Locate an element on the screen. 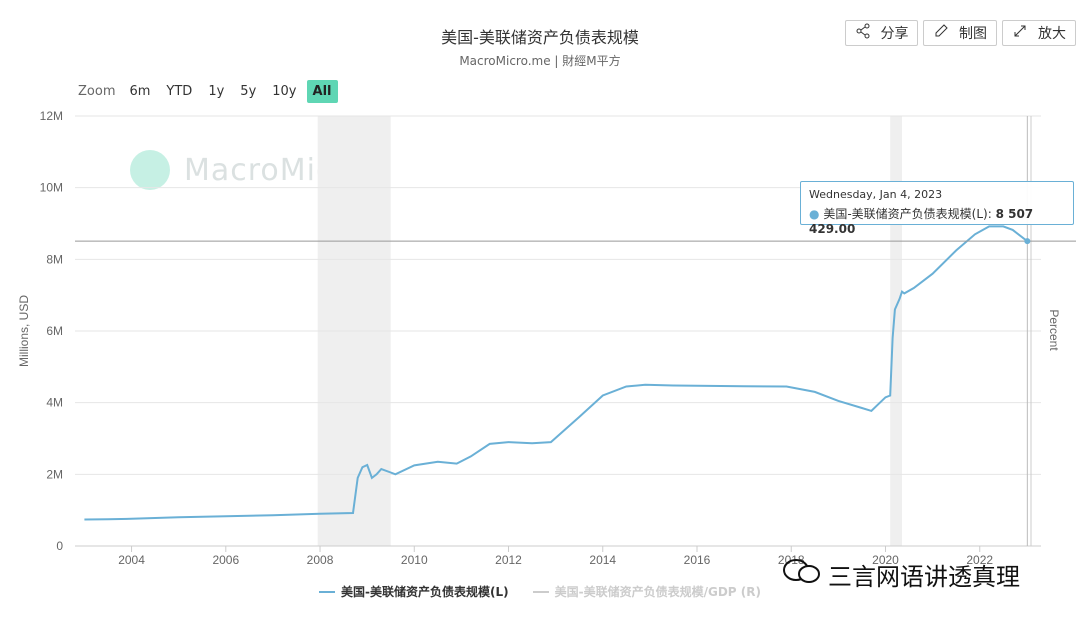  y-tick-label: 4M is located at coordinates (54, 403).